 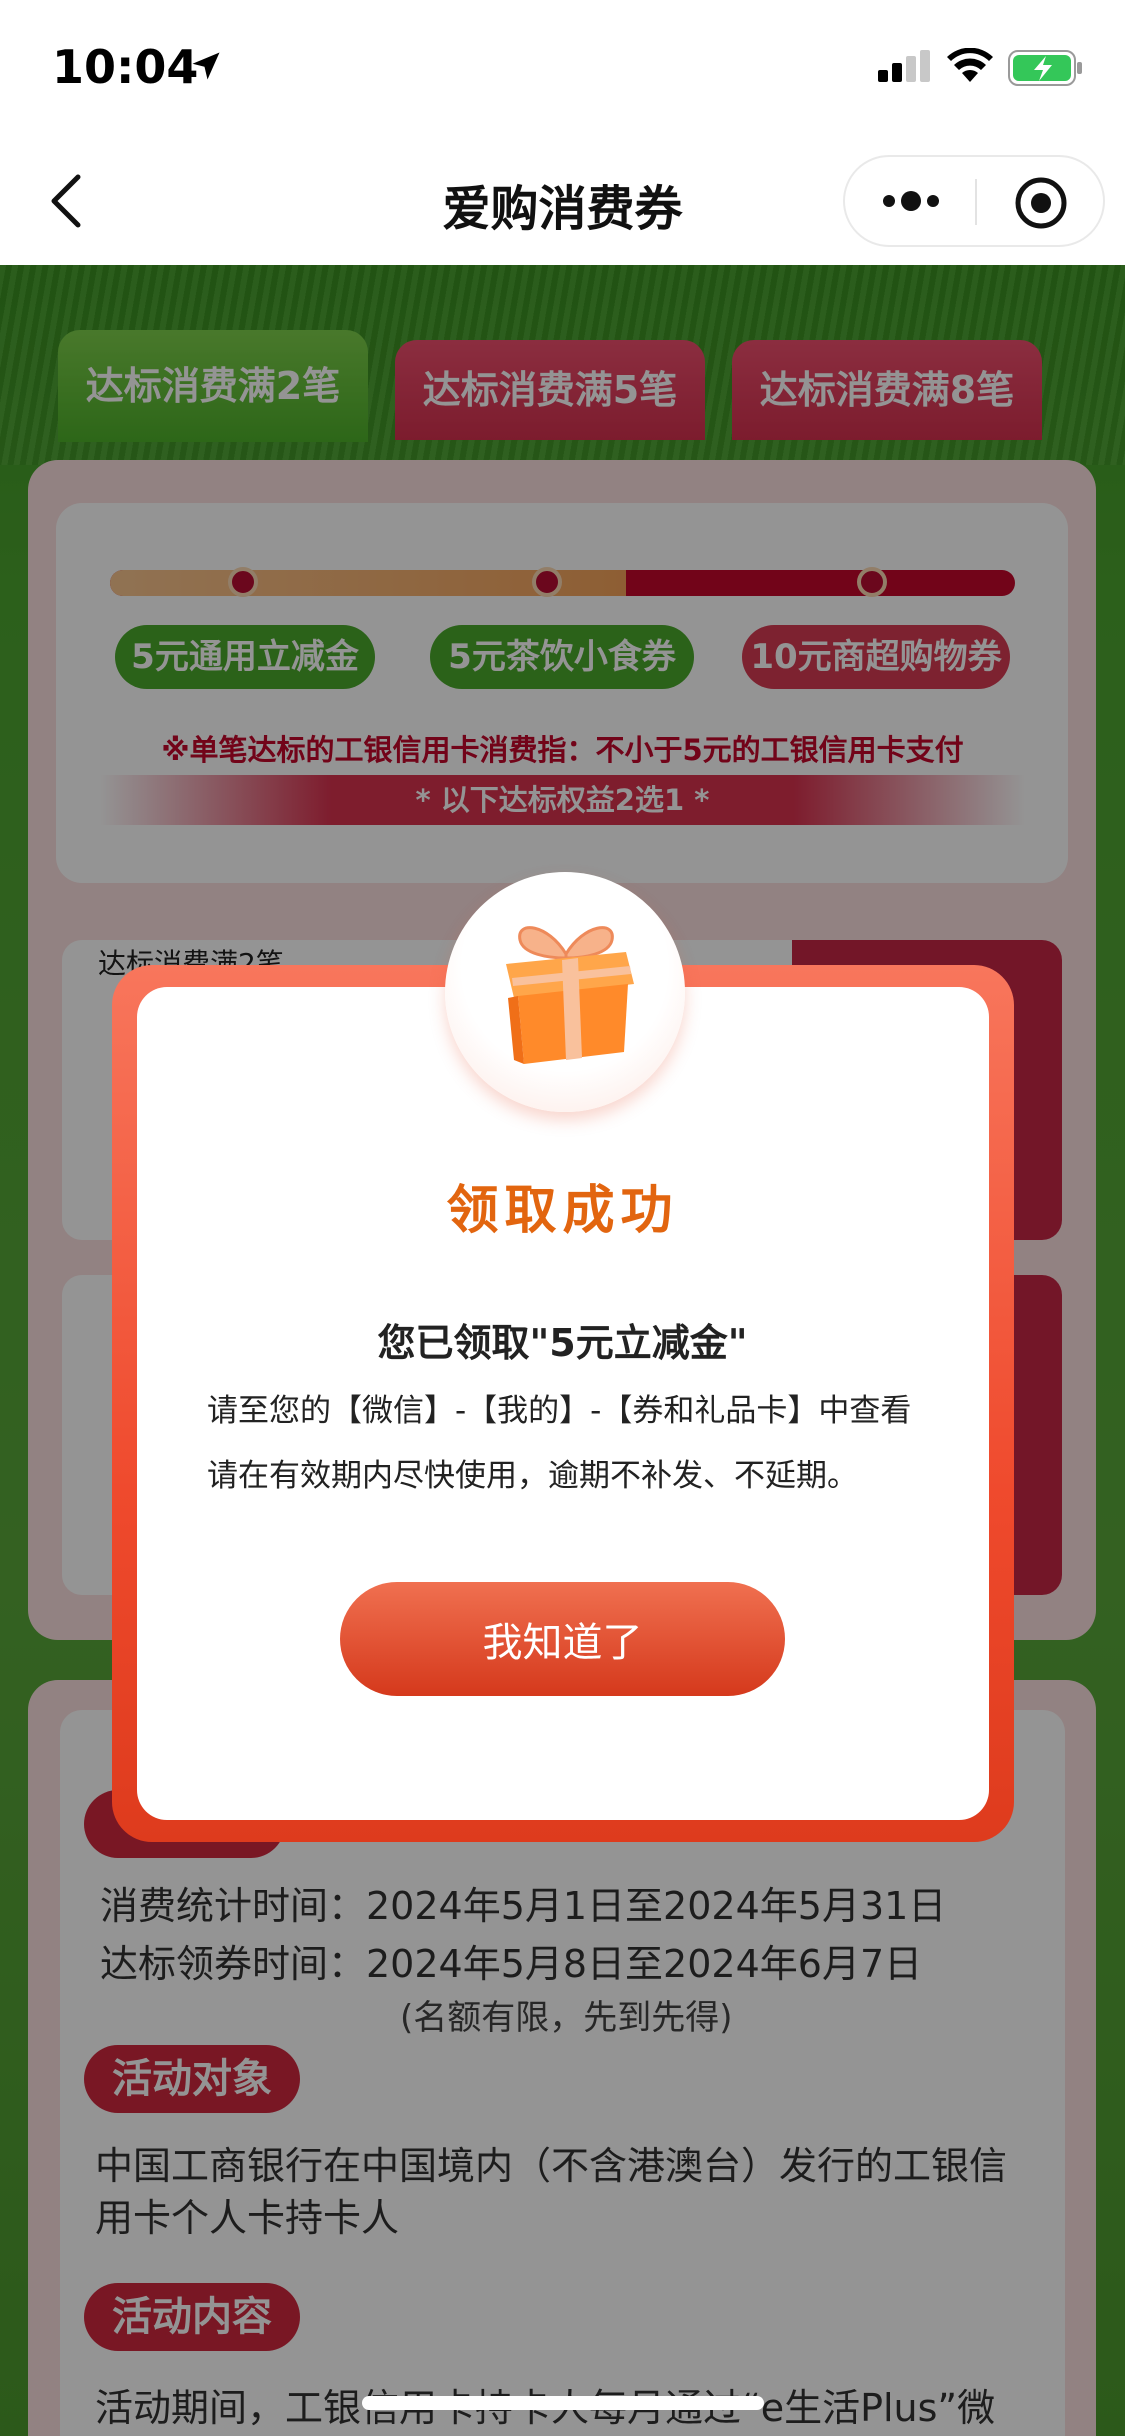 What do you see at coordinates (562, 200) in the screenshot?
I see `navigation-bar: 爱购消费券` at bounding box center [562, 200].